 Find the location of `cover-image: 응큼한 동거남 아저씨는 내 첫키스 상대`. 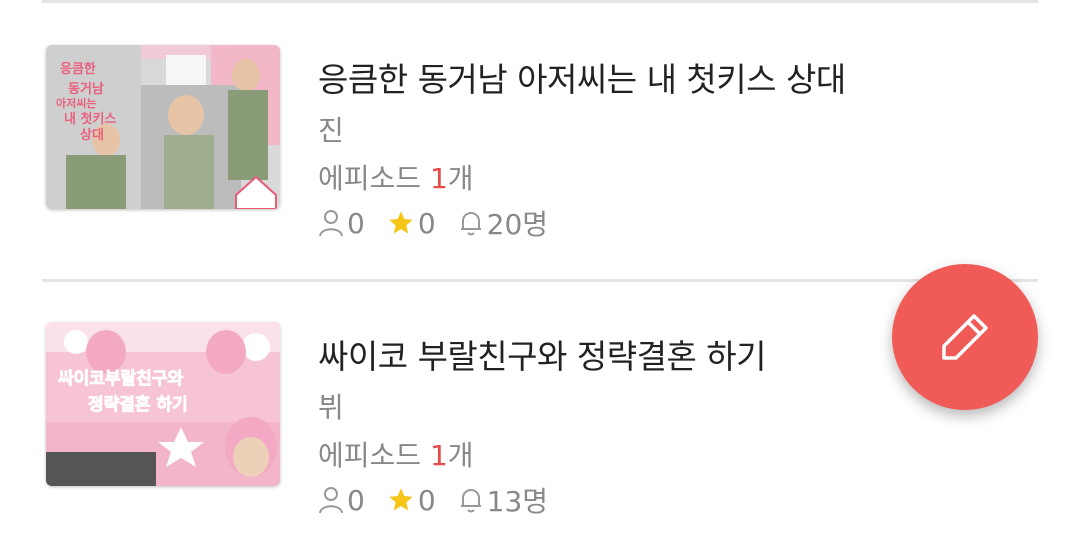

cover-image: 응큼한 동거남 아저씨는 내 첫키스 상대 is located at coordinates (163, 127).